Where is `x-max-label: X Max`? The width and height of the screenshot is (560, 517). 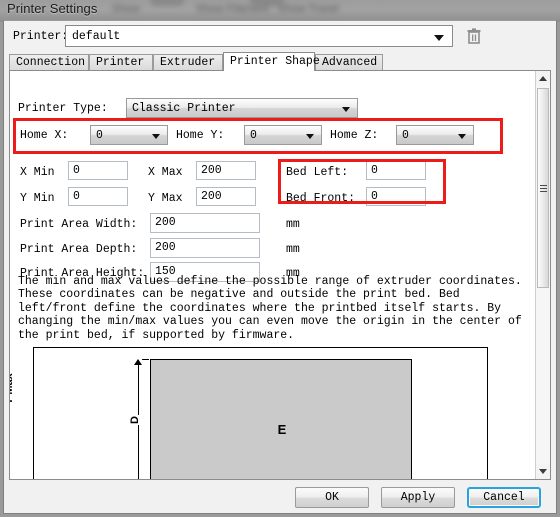
x-max-label: X Max is located at coordinates (165, 172).